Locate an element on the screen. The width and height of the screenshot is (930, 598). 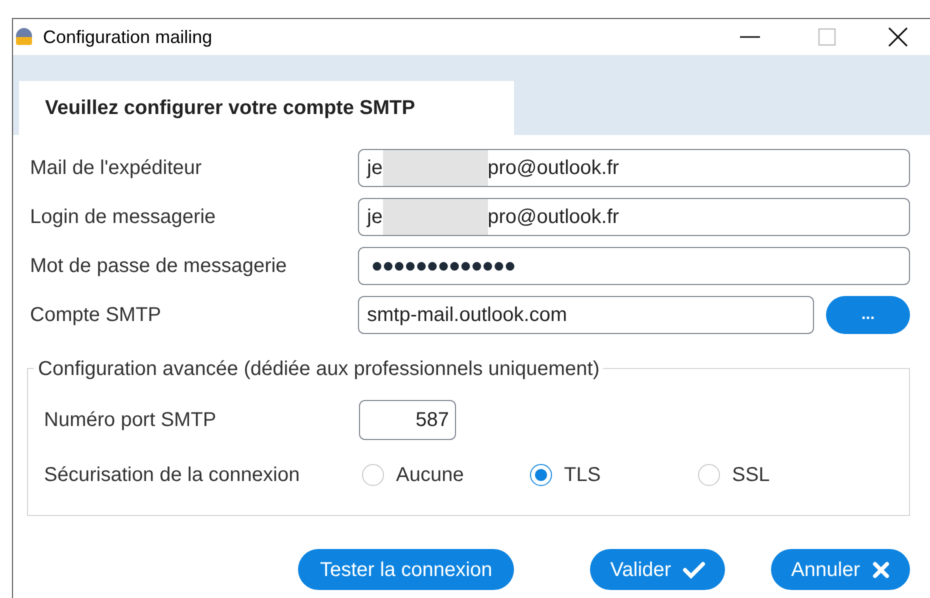
app-icon is located at coordinates (24, 37).